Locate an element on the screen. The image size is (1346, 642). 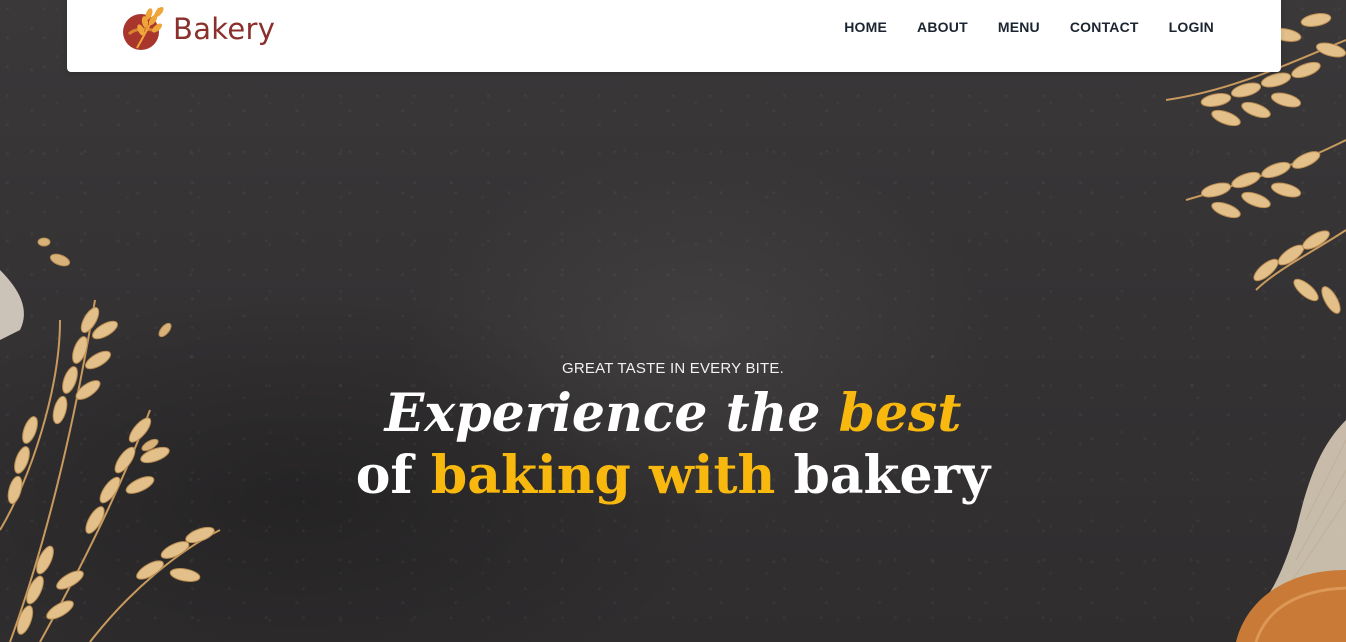
top-navbar: Bakery HOME ABOUT MENU CONTACT LOGIN is located at coordinates (674, 36).